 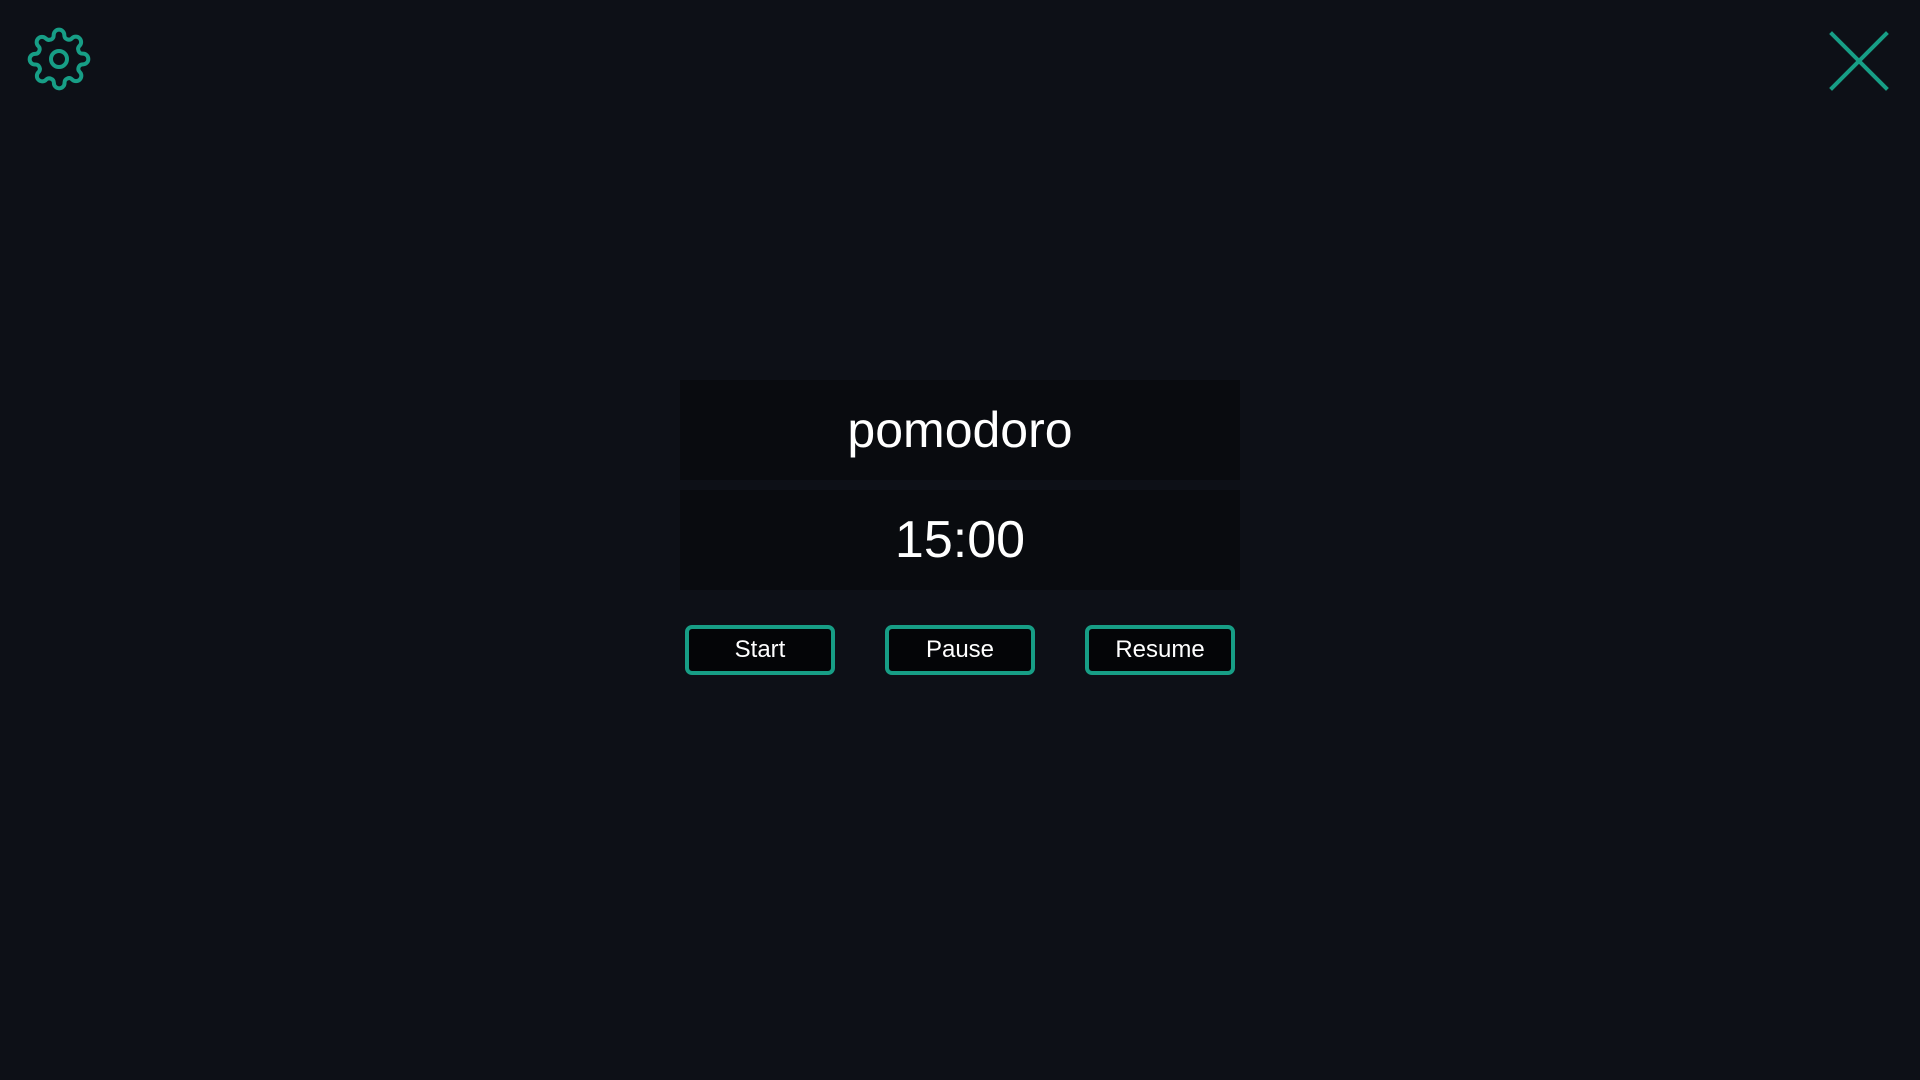 I want to click on pause-button: Pause, so click(x=960, y=650).